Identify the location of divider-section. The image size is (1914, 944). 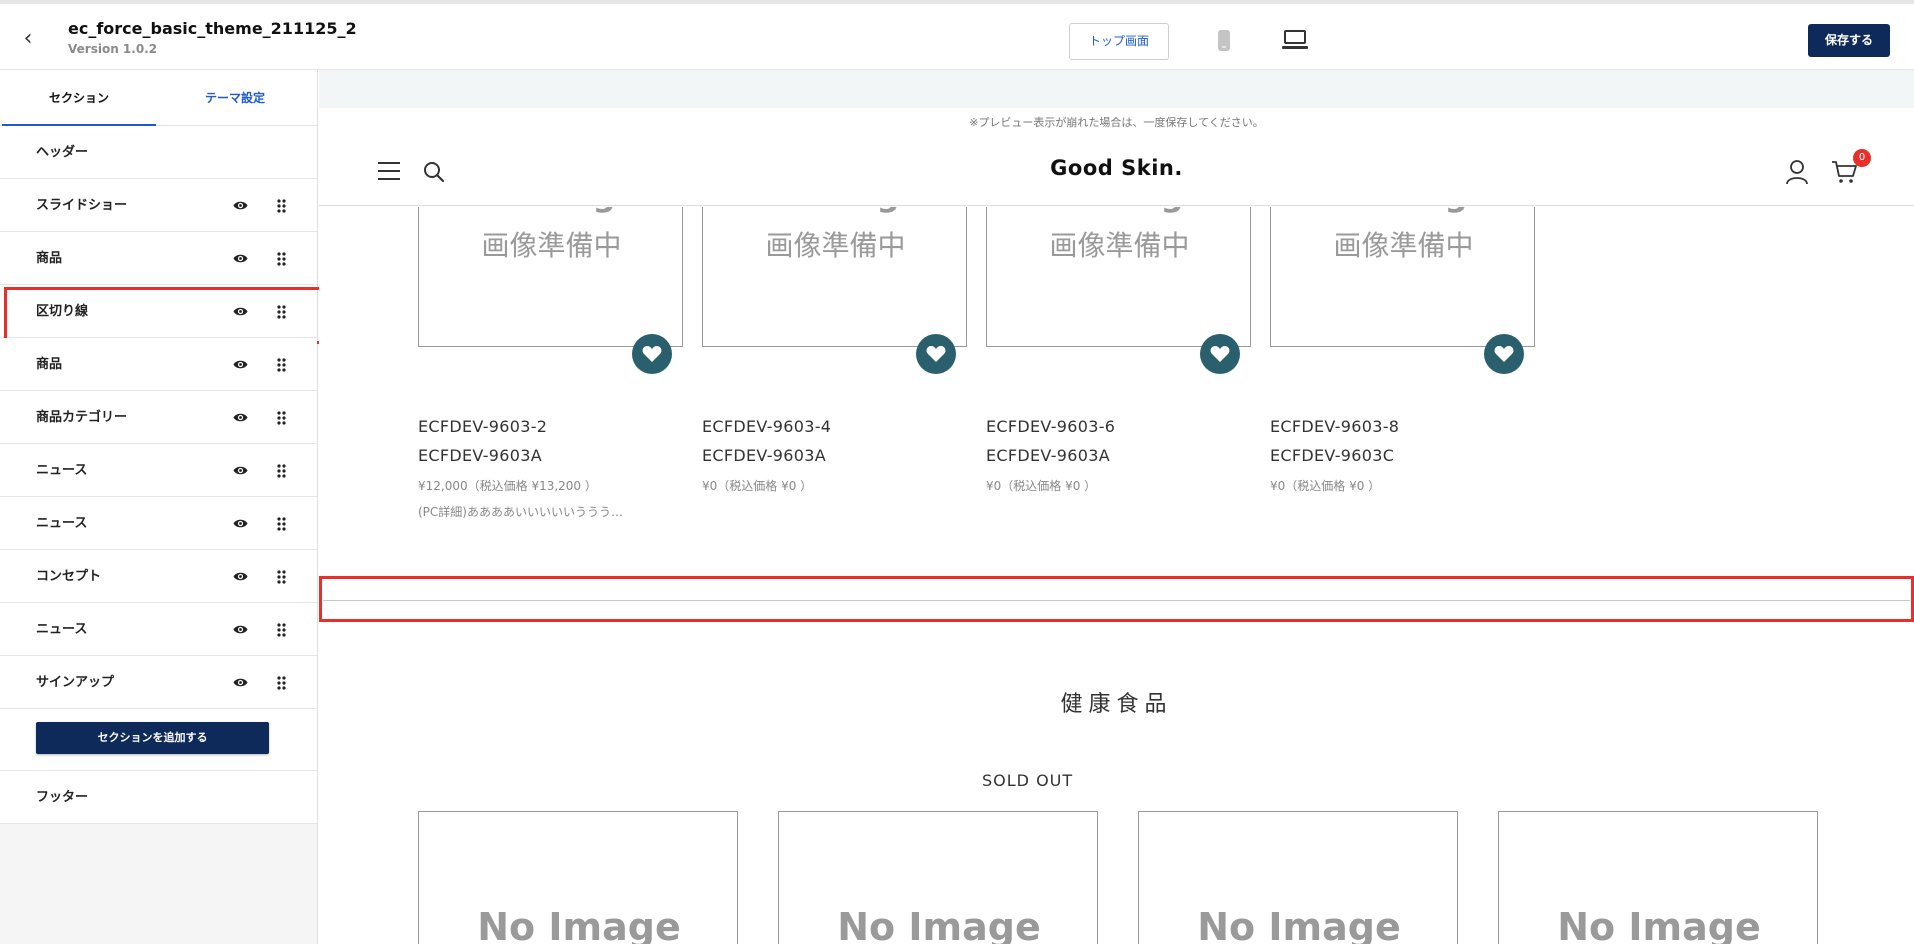
(1116, 599).